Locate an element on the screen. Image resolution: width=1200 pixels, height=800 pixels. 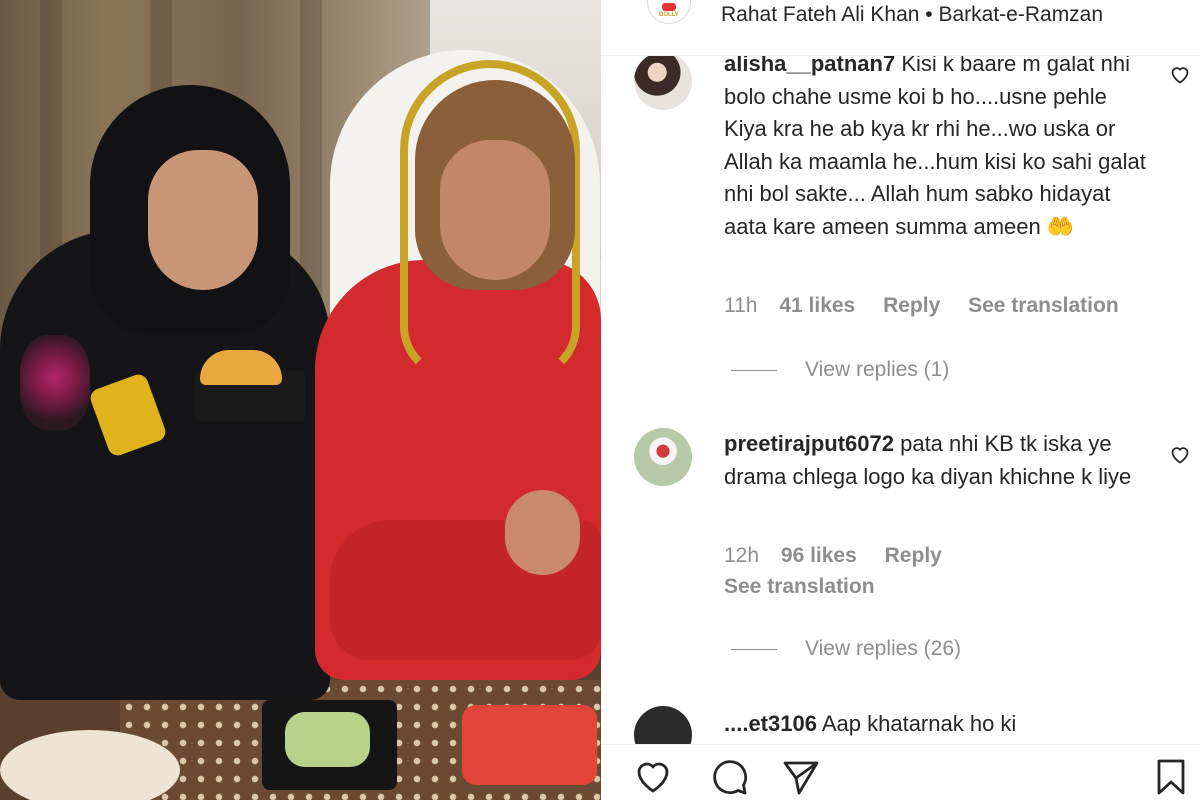
comment-body: ....et3106 Aap khatarnak ho ki is located at coordinates (939, 724).